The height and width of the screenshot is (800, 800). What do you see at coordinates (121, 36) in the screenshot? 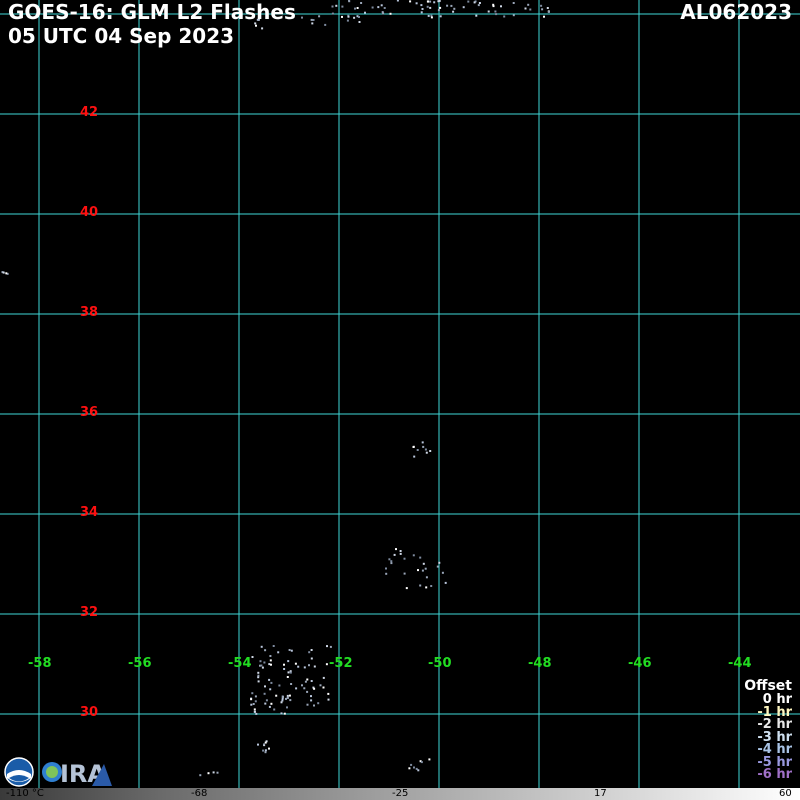
I see `timestamp: 05 UTC 04 Sep 2023` at bounding box center [121, 36].